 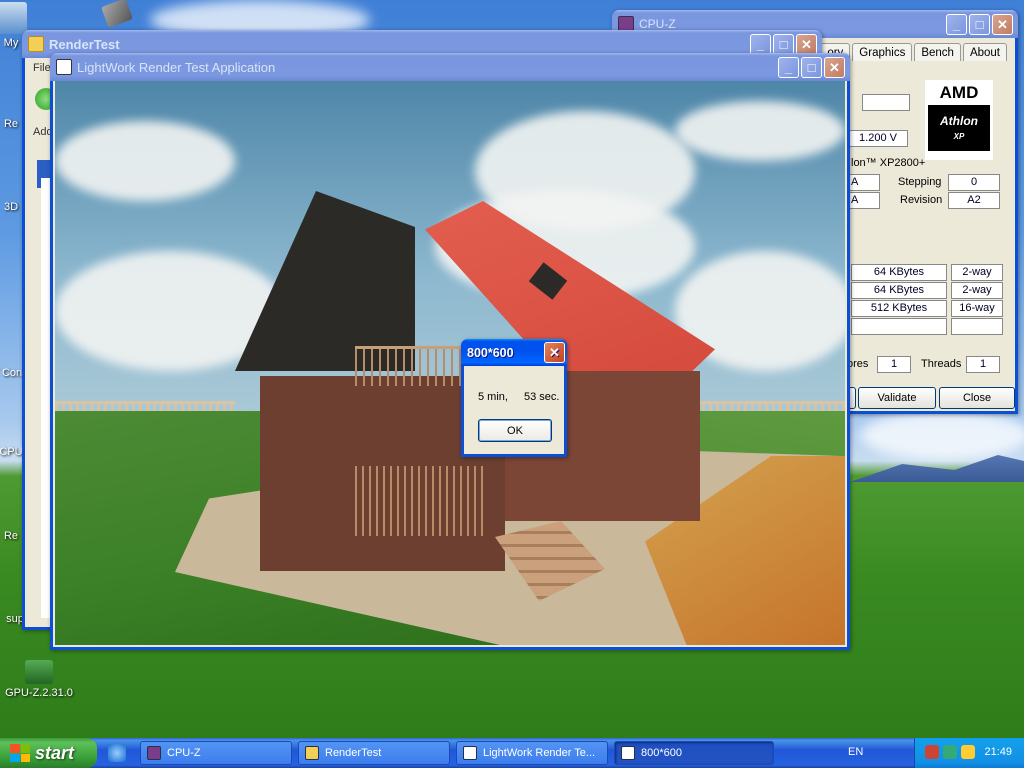 What do you see at coordinates (937, 52) in the screenshot?
I see `tab-bench: Bench` at bounding box center [937, 52].